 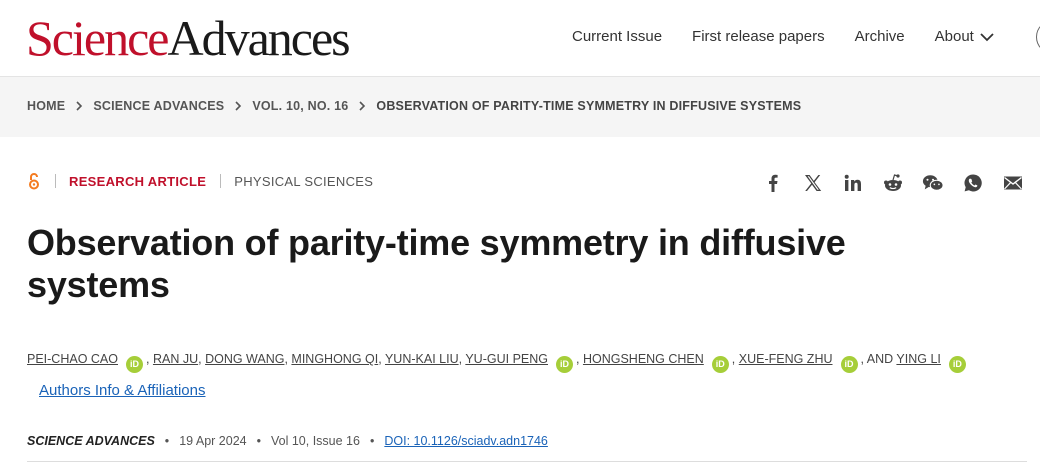 What do you see at coordinates (758, 36) in the screenshot?
I see `nav-first-release-papers: First release papers` at bounding box center [758, 36].